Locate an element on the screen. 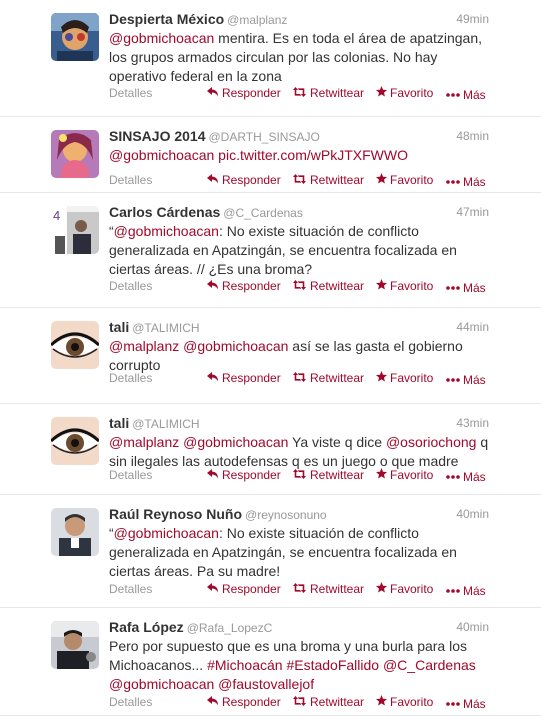  tweet-username: @Rafa_LopezC is located at coordinates (230, 628).